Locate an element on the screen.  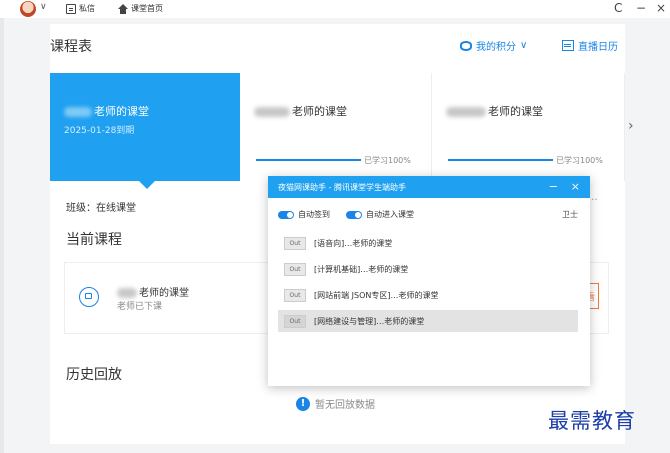
calendar-label: 直播日历 is located at coordinates (598, 47).